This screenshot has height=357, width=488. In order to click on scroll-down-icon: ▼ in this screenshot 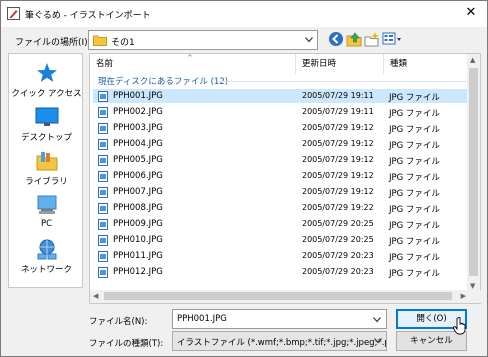, I will do `click(472, 286)`.